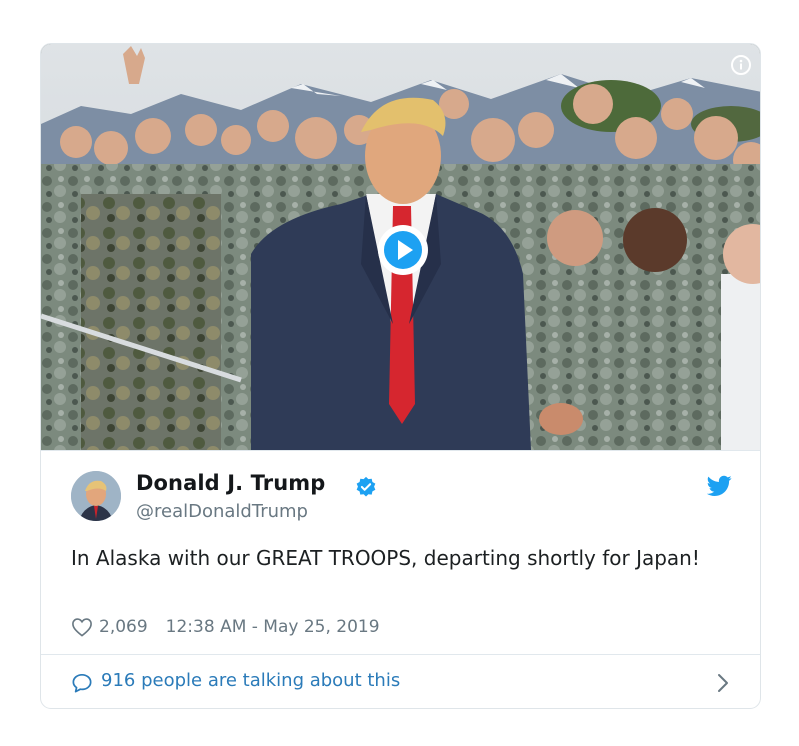 This screenshot has width=799, height=746. What do you see at coordinates (250, 680) in the screenshot?
I see `talking-count-link: 916 people are talking about this` at bounding box center [250, 680].